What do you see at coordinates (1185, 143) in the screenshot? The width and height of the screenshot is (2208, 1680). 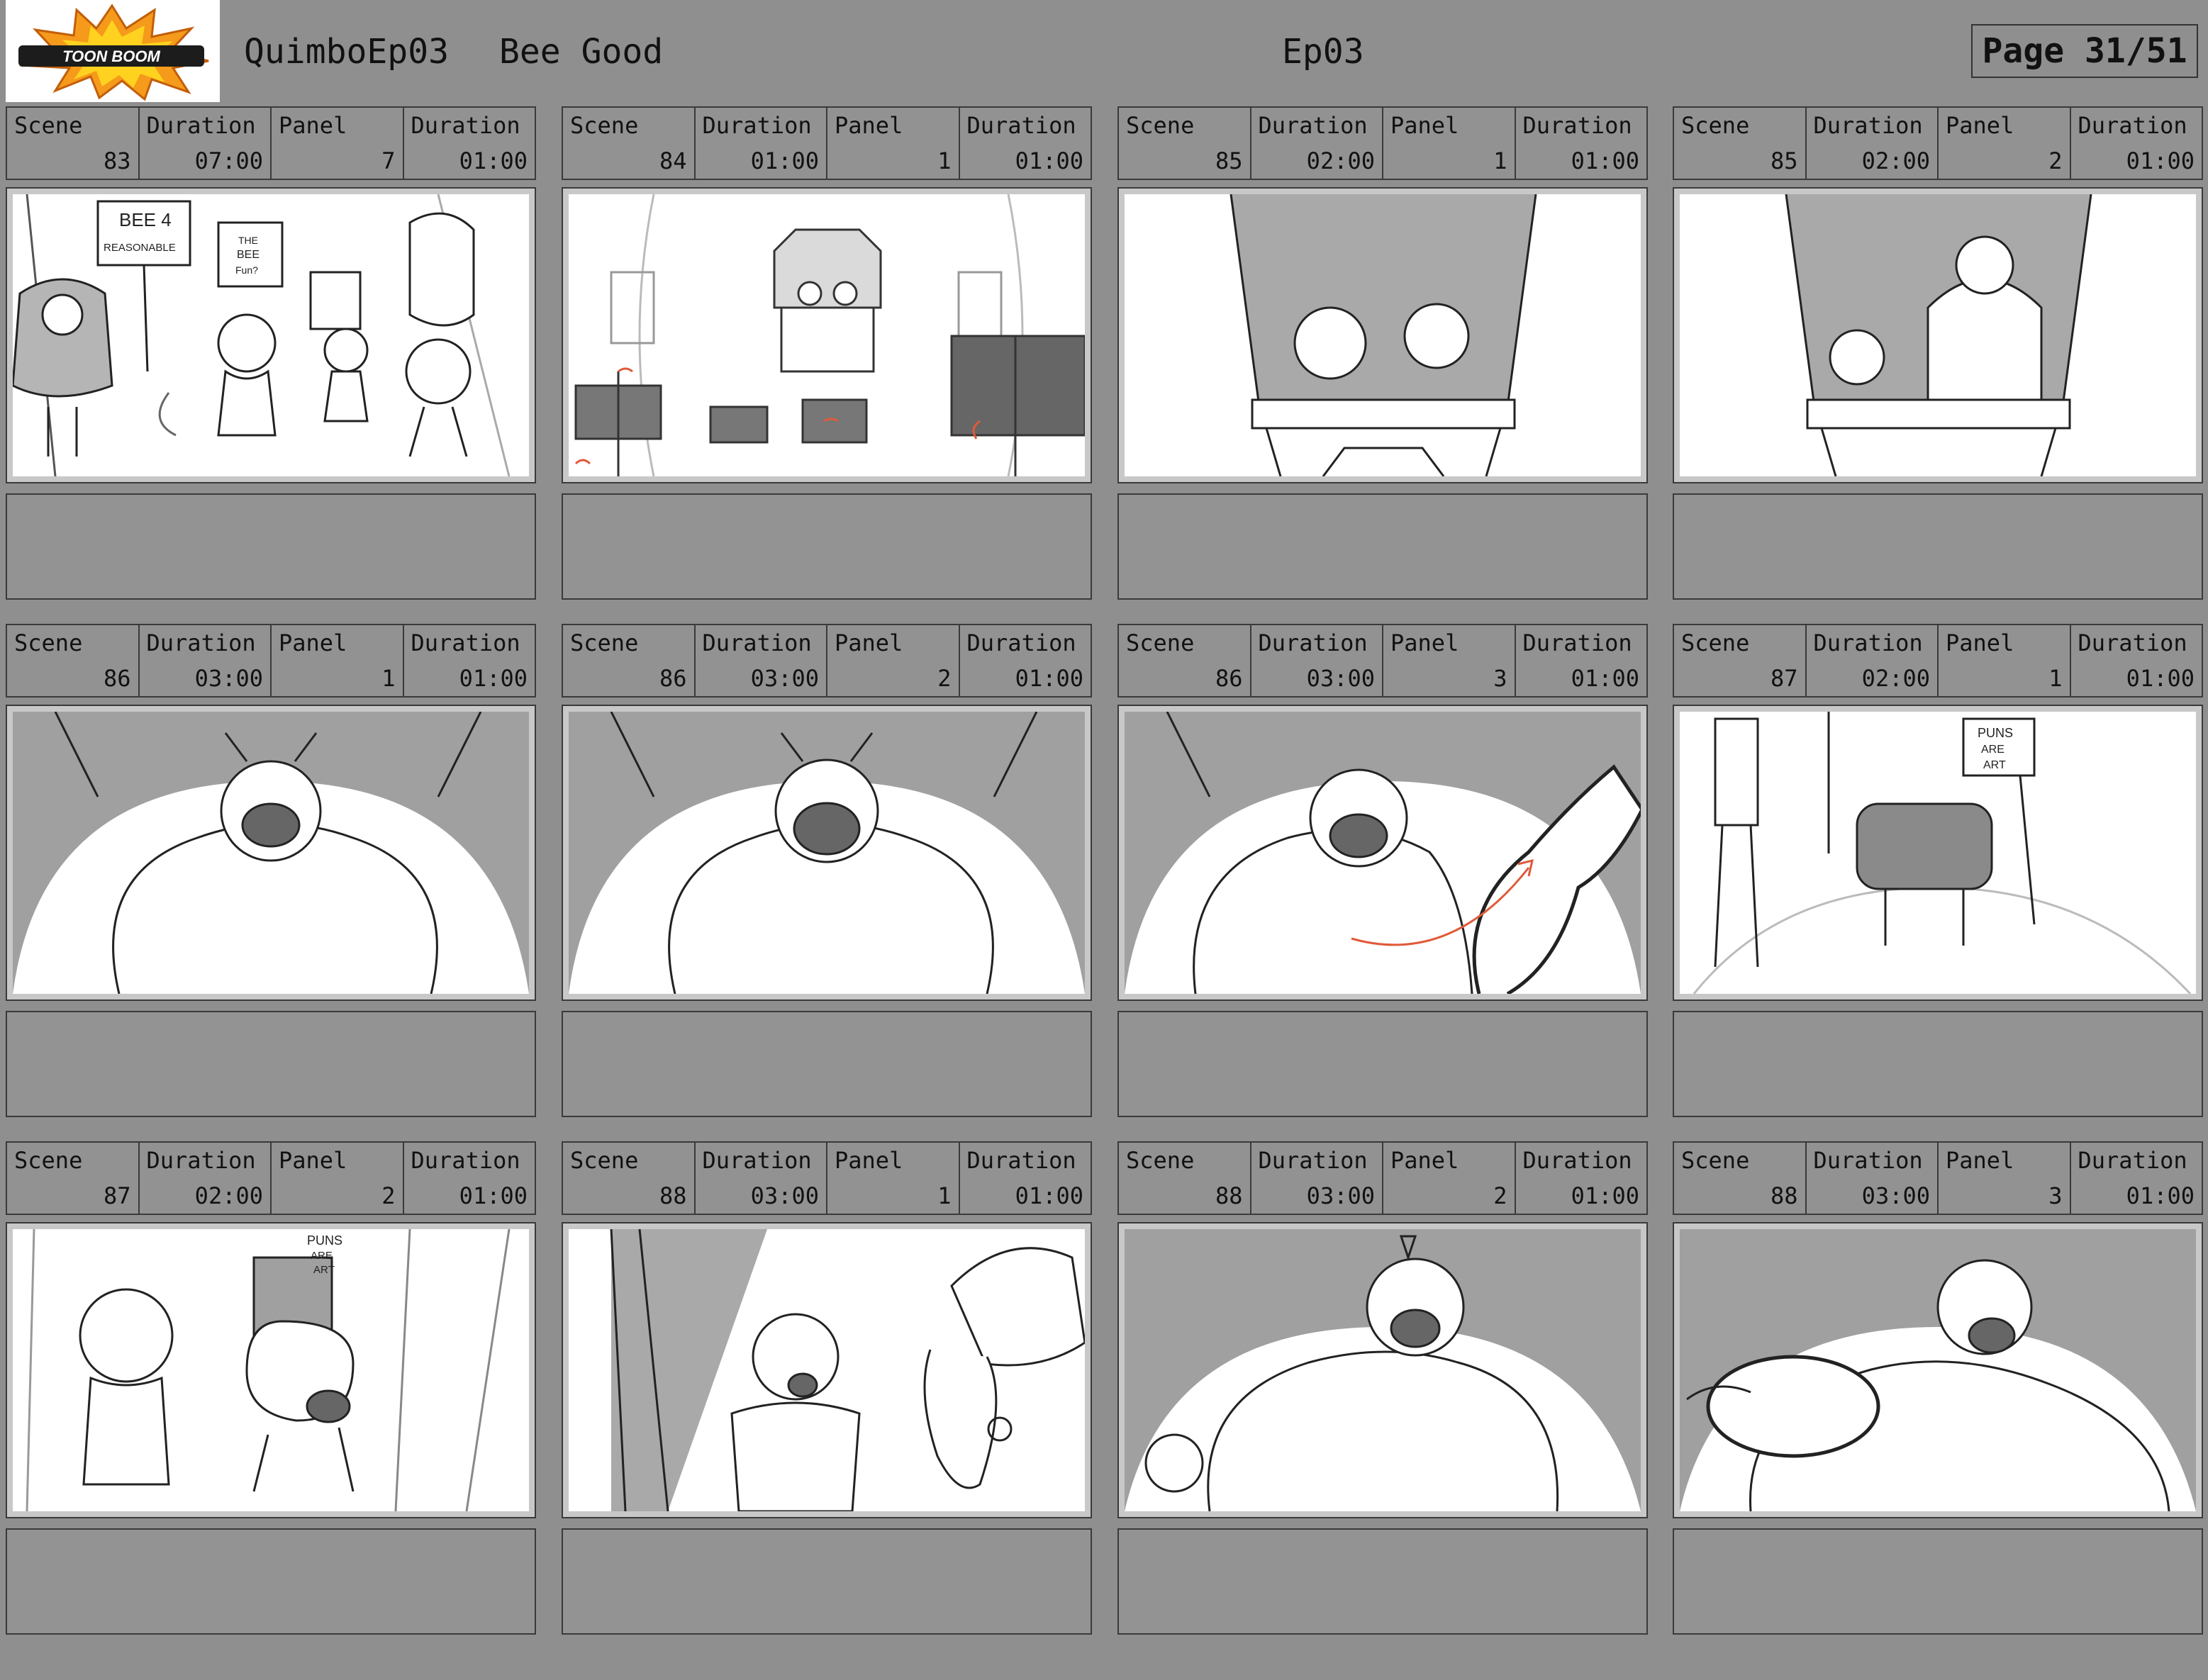 I see `scene-cell: Scene 85` at bounding box center [1185, 143].